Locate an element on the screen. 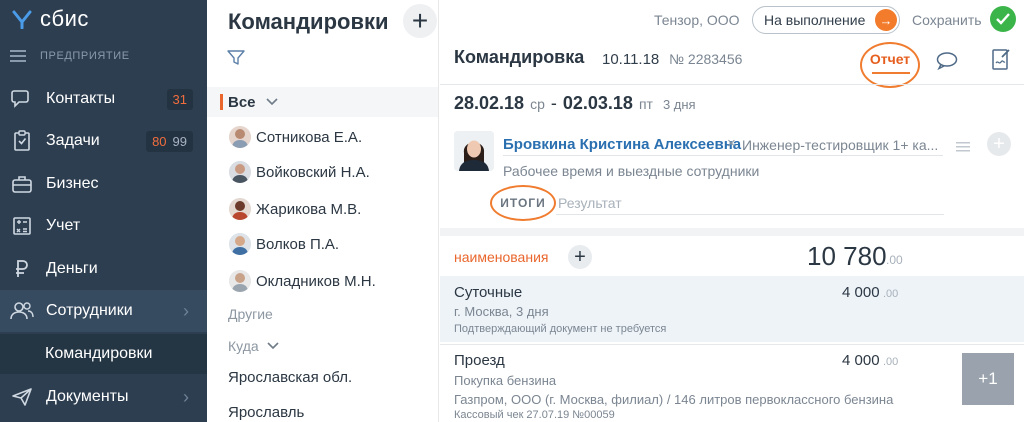  trip-dates: 28.02.18 ср - 02.03.18 пт 3 дня is located at coordinates (575, 103).